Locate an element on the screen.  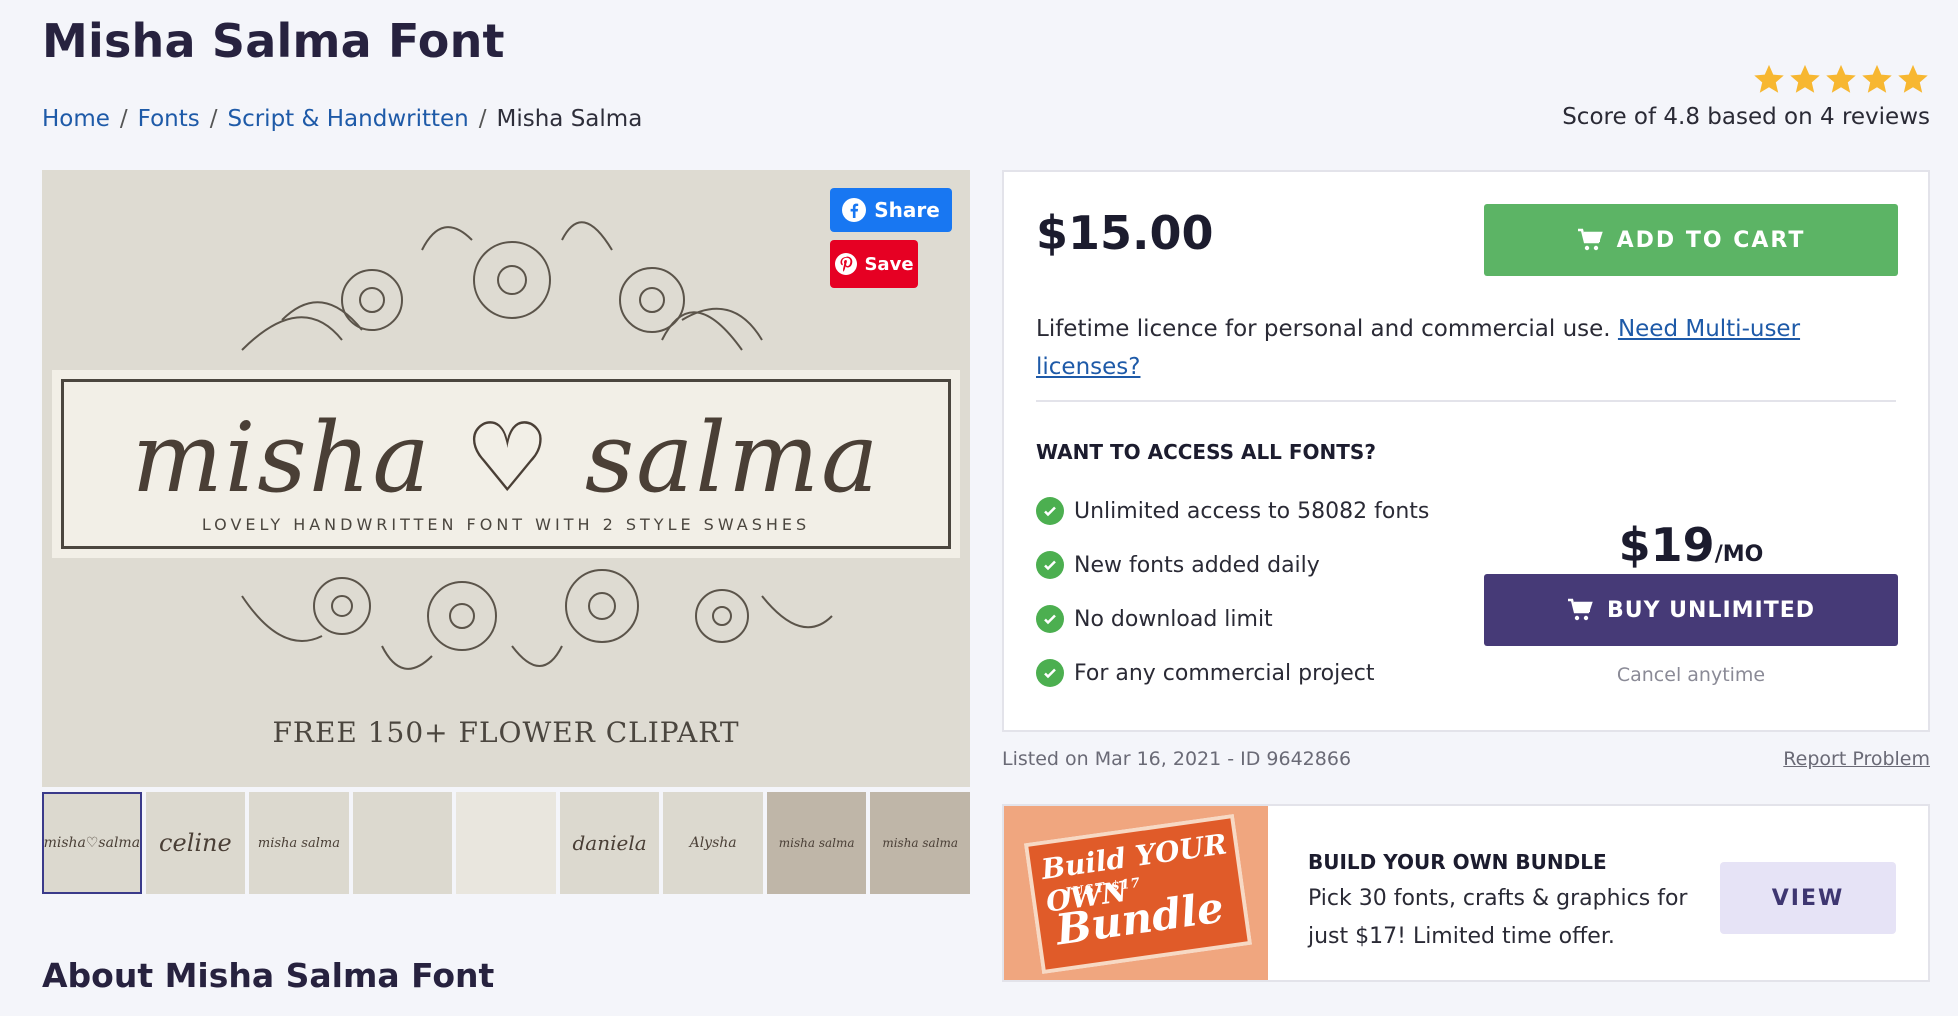
pinterest-save-button: Save is located at coordinates (874, 264).